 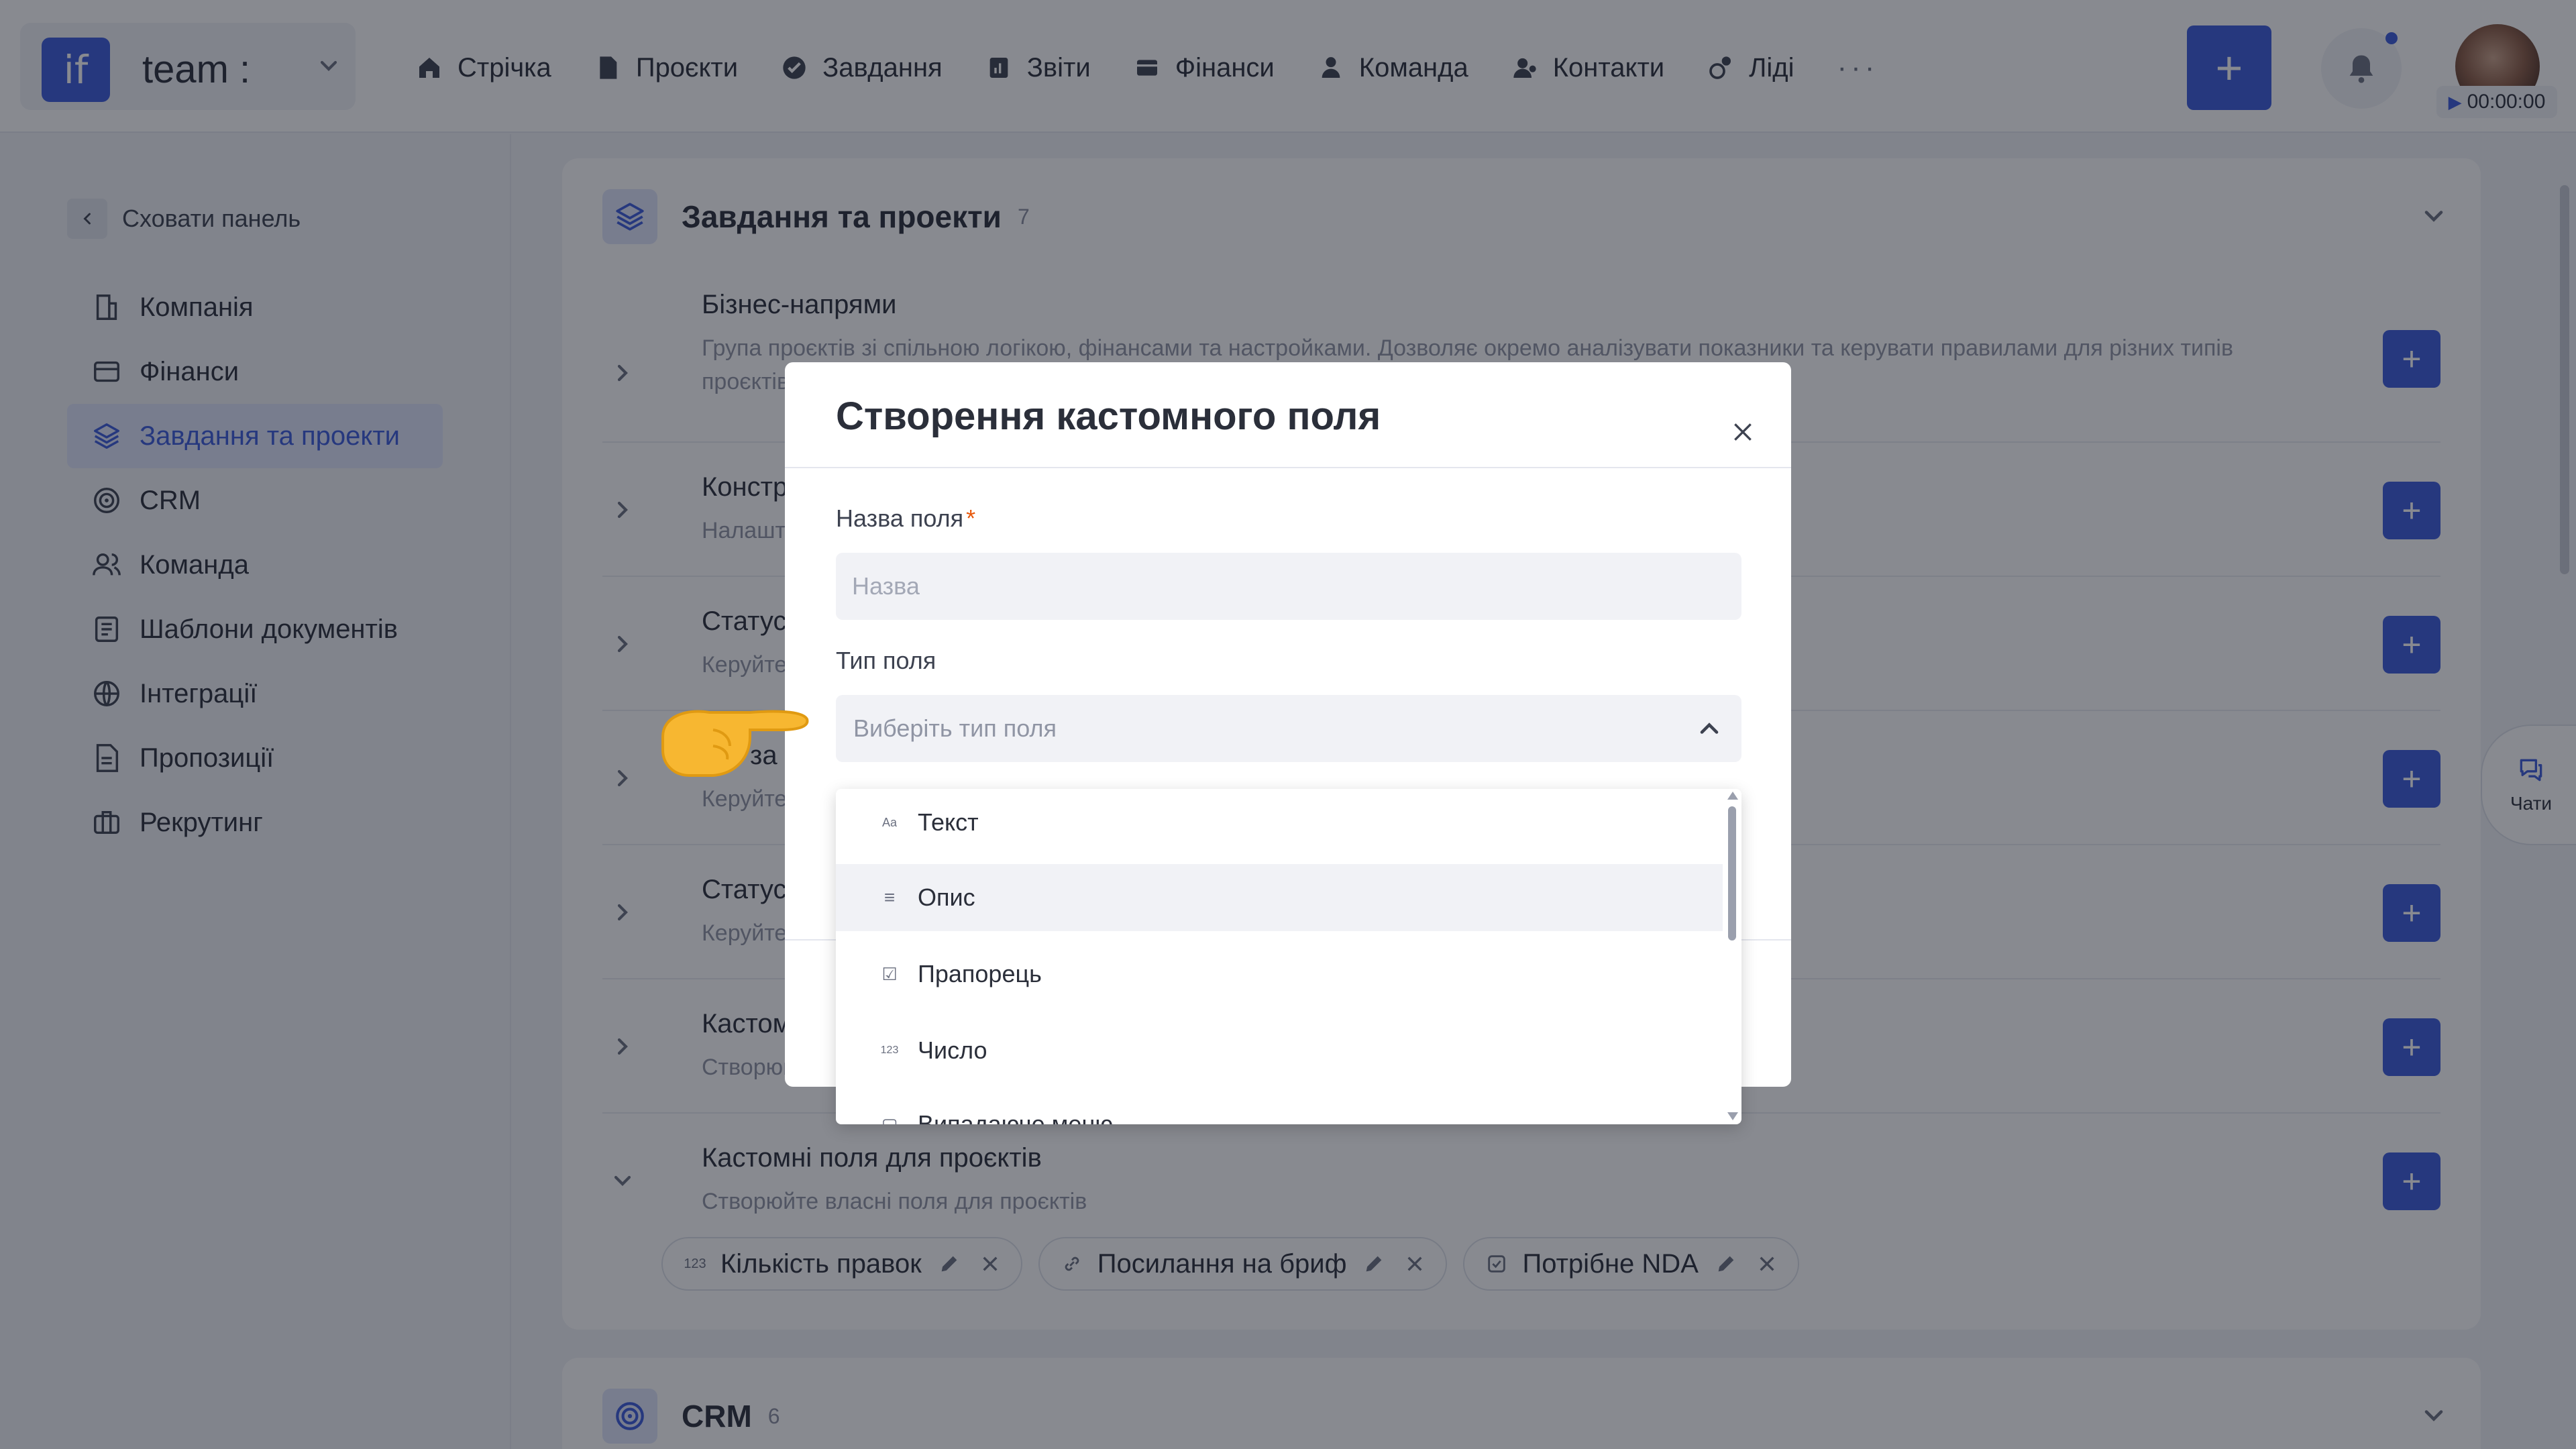 I want to click on pointing-hand-icon, so click(x=735, y=743).